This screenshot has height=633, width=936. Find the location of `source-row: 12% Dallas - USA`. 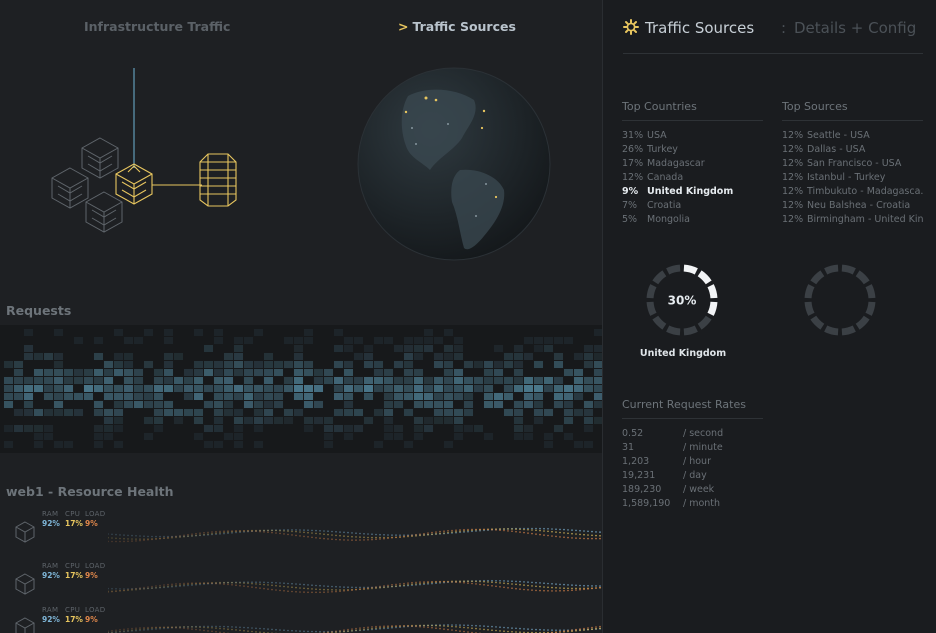

source-row: 12% Dallas - USA is located at coordinates (852, 151).